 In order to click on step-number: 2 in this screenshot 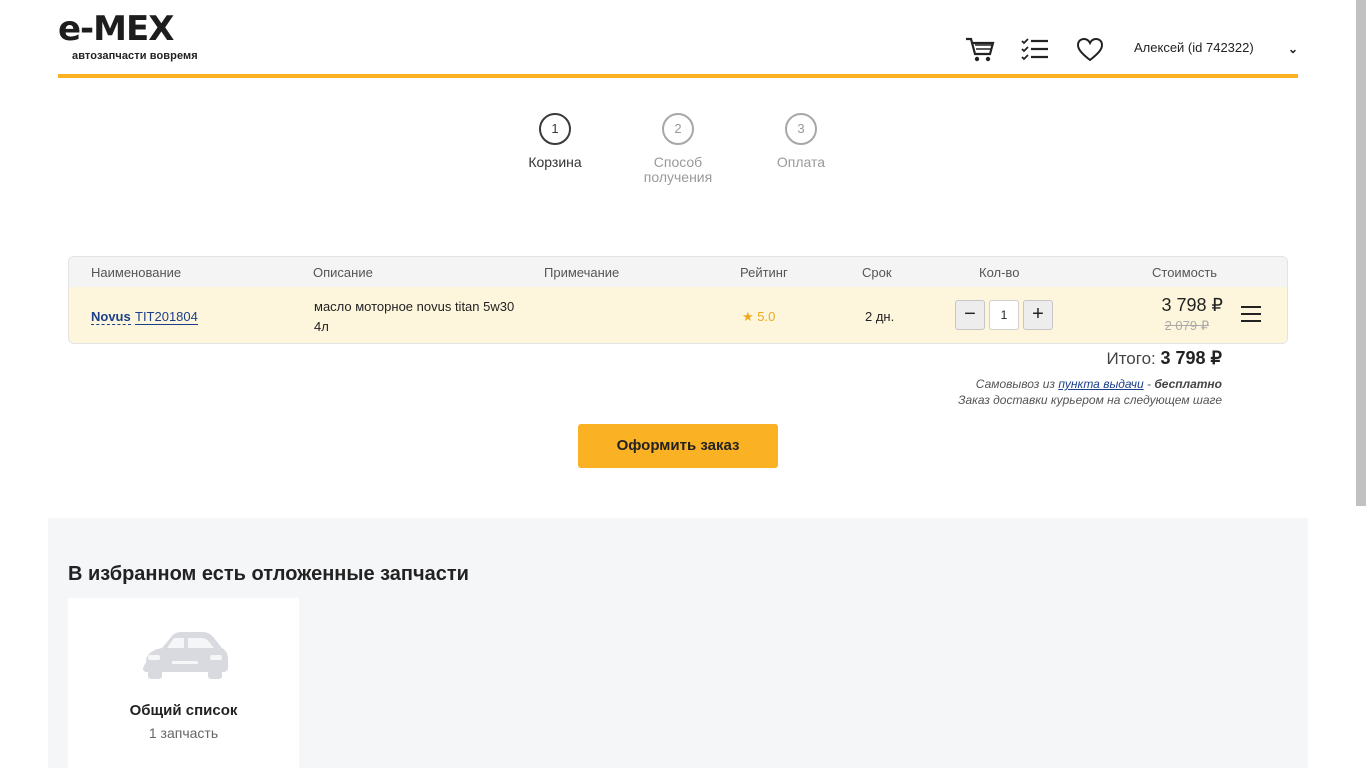, I will do `click(678, 129)`.